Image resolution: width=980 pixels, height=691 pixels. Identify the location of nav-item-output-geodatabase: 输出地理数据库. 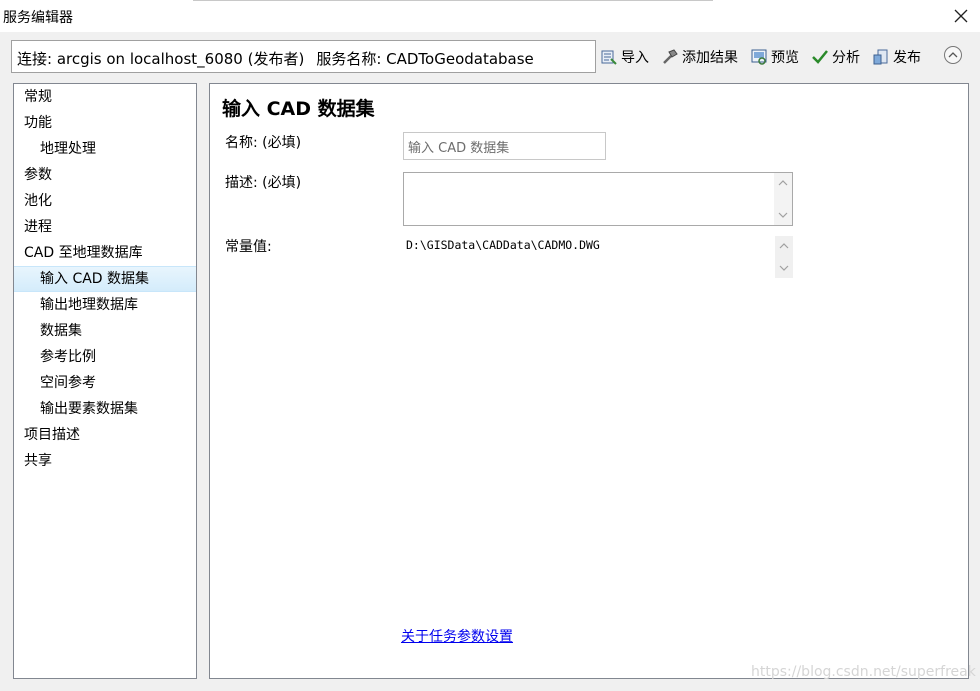
(105, 305).